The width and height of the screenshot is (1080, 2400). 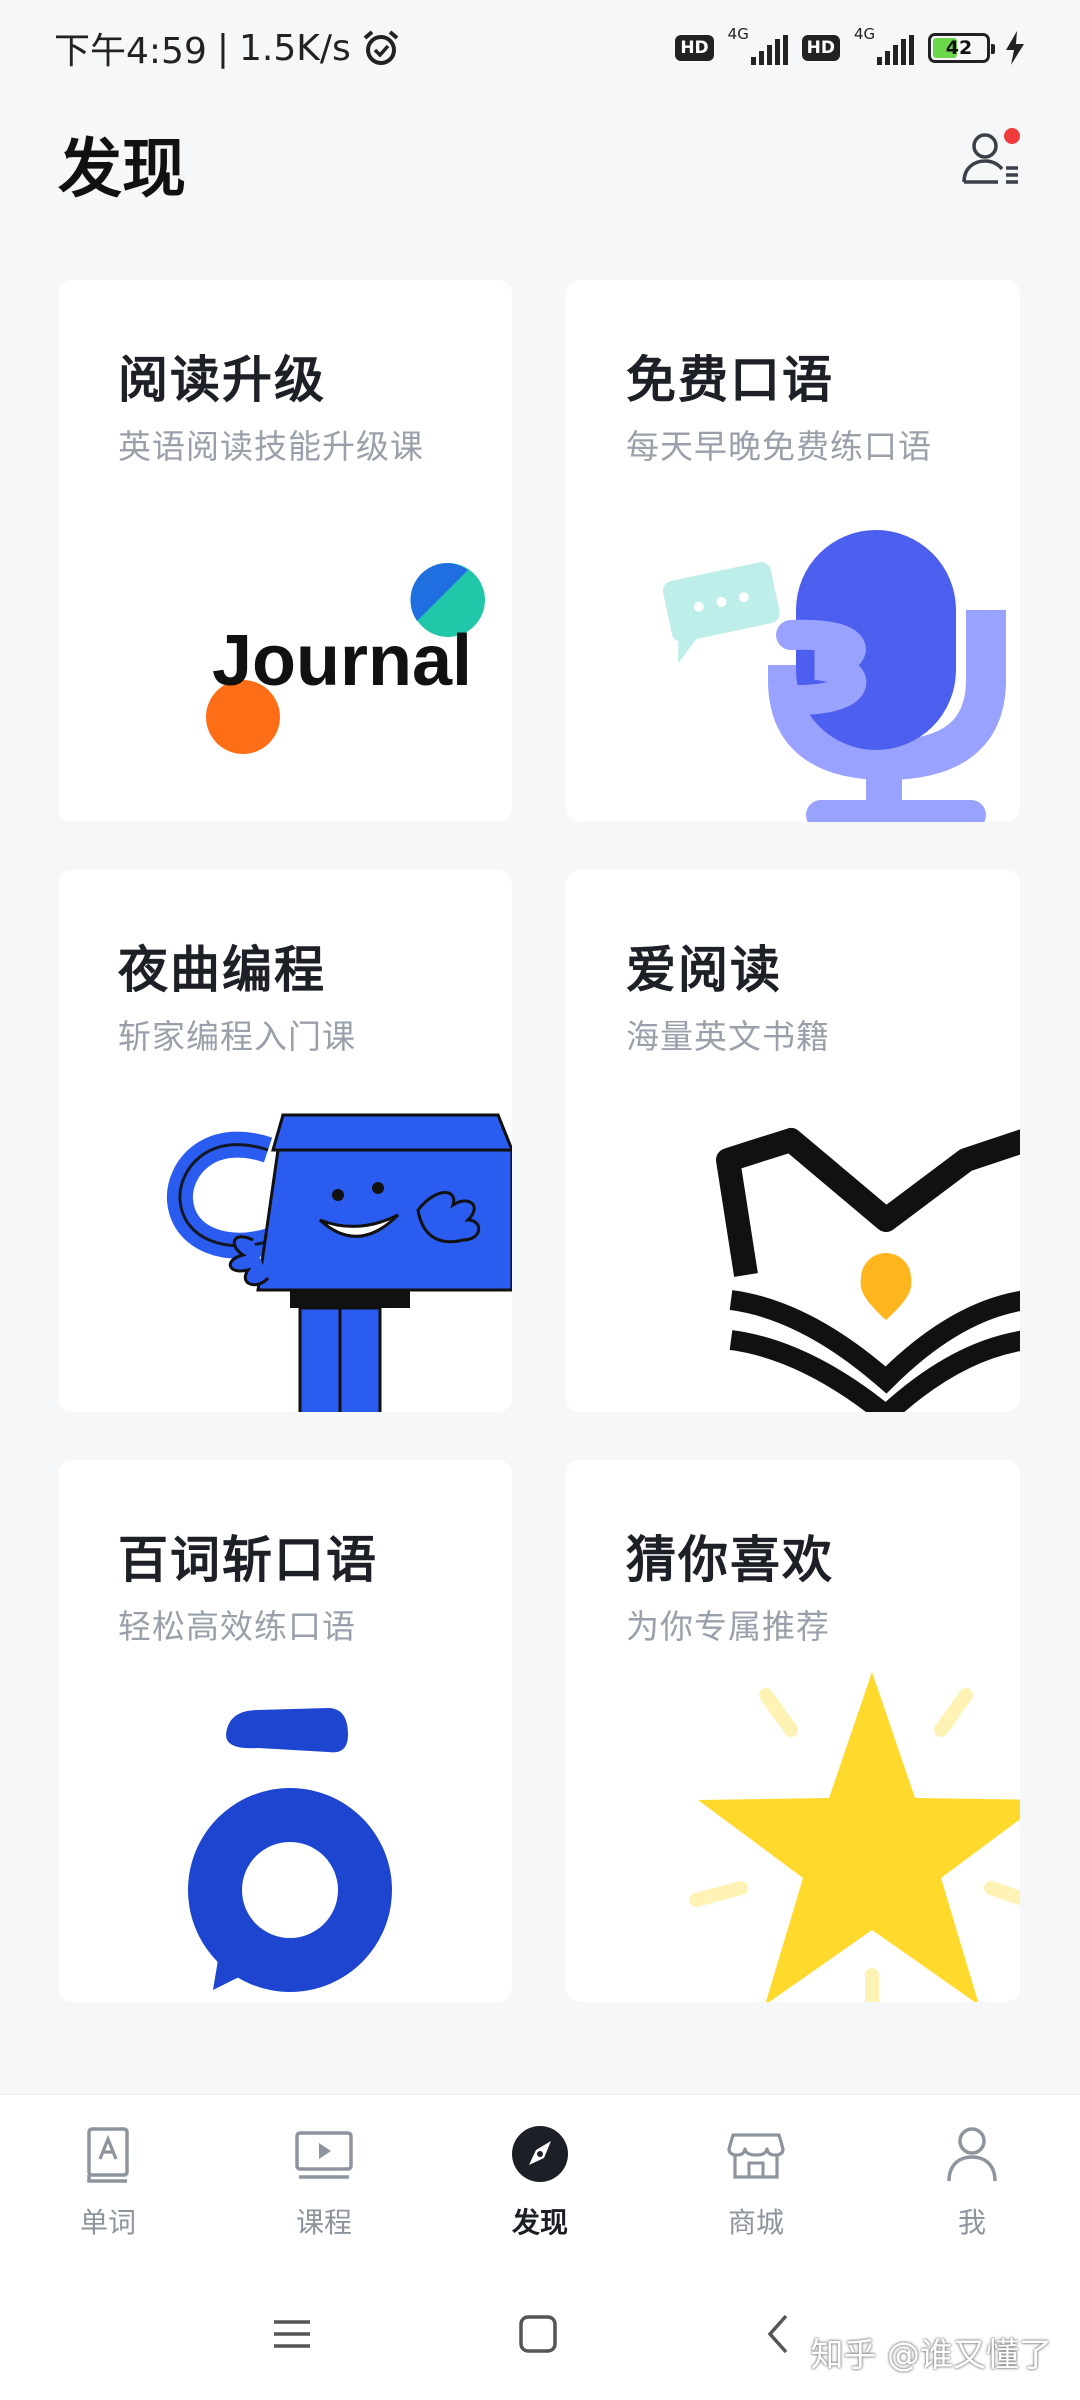 I want to click on shop-icon, so click(x=756, y=2156).